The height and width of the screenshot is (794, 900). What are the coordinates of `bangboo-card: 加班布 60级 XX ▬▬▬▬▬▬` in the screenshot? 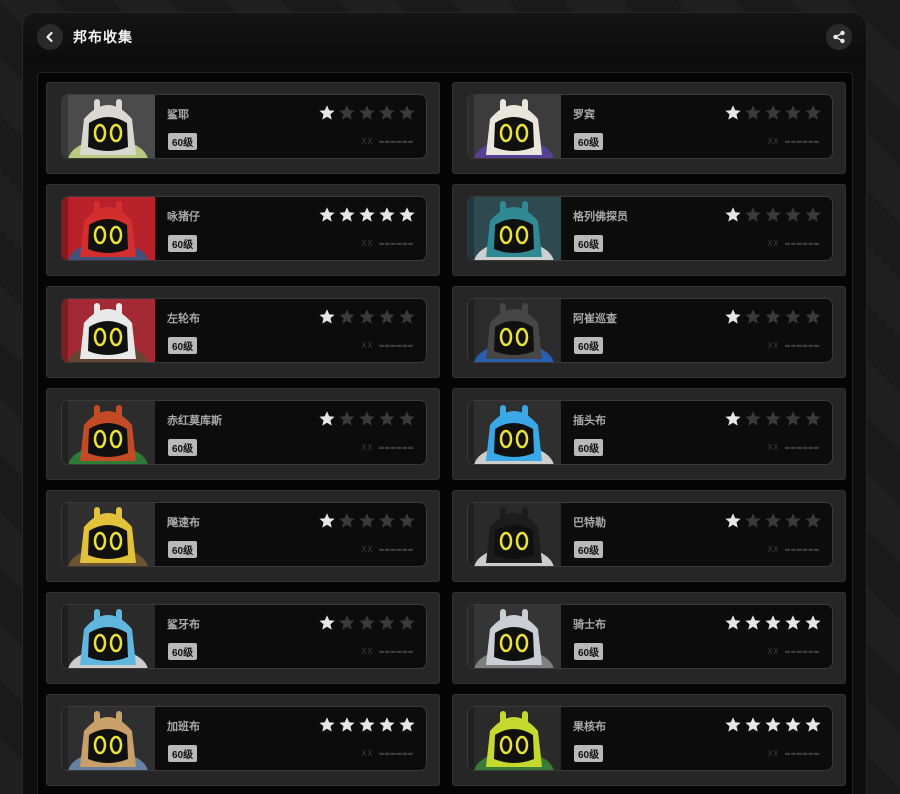 It's located at (243, 740).